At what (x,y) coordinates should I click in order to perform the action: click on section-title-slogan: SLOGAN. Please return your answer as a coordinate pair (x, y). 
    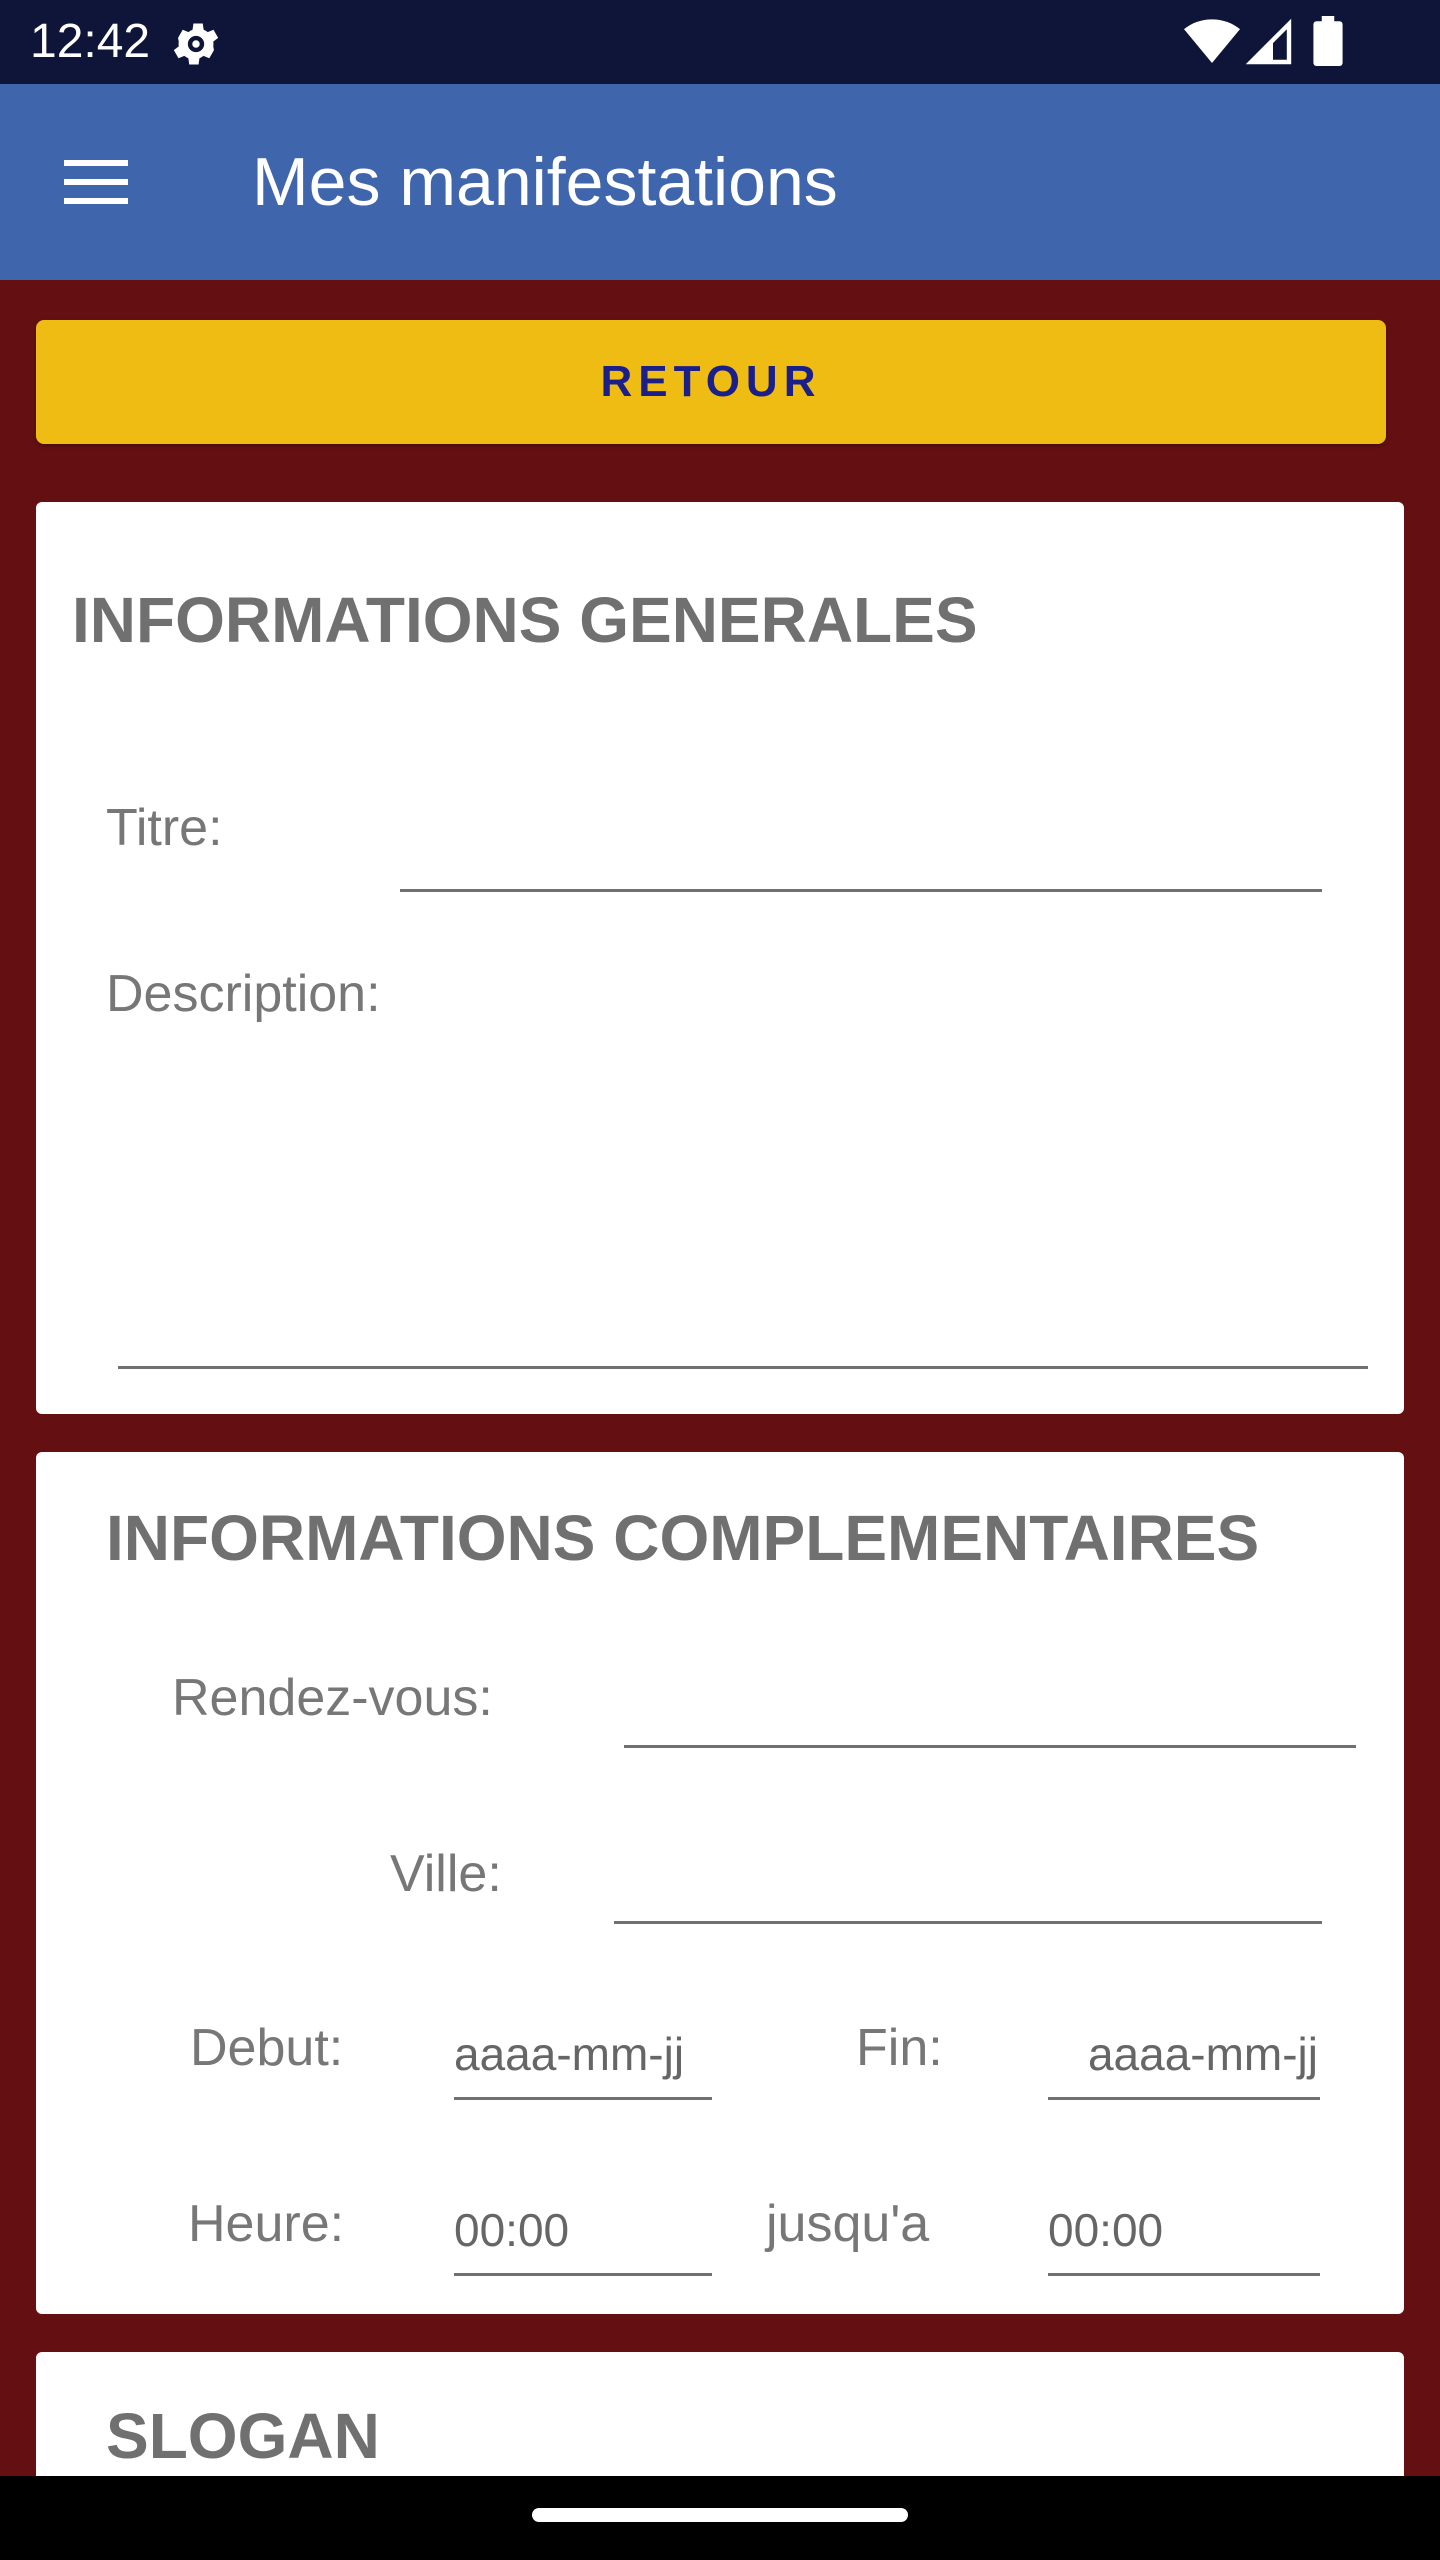
    Looking at the image, I should click on (243, 2436).